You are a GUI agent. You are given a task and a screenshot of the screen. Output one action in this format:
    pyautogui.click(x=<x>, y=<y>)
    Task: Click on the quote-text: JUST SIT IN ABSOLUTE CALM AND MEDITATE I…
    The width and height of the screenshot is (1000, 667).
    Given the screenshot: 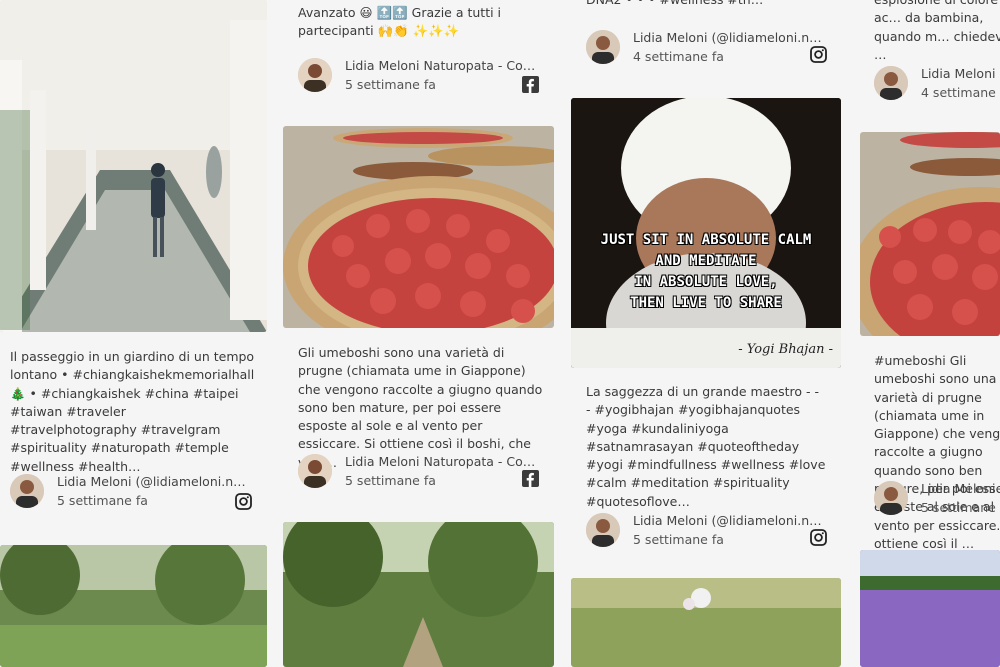 What is the action you would take?
    pyautogui.click(x=706, y=272)
    